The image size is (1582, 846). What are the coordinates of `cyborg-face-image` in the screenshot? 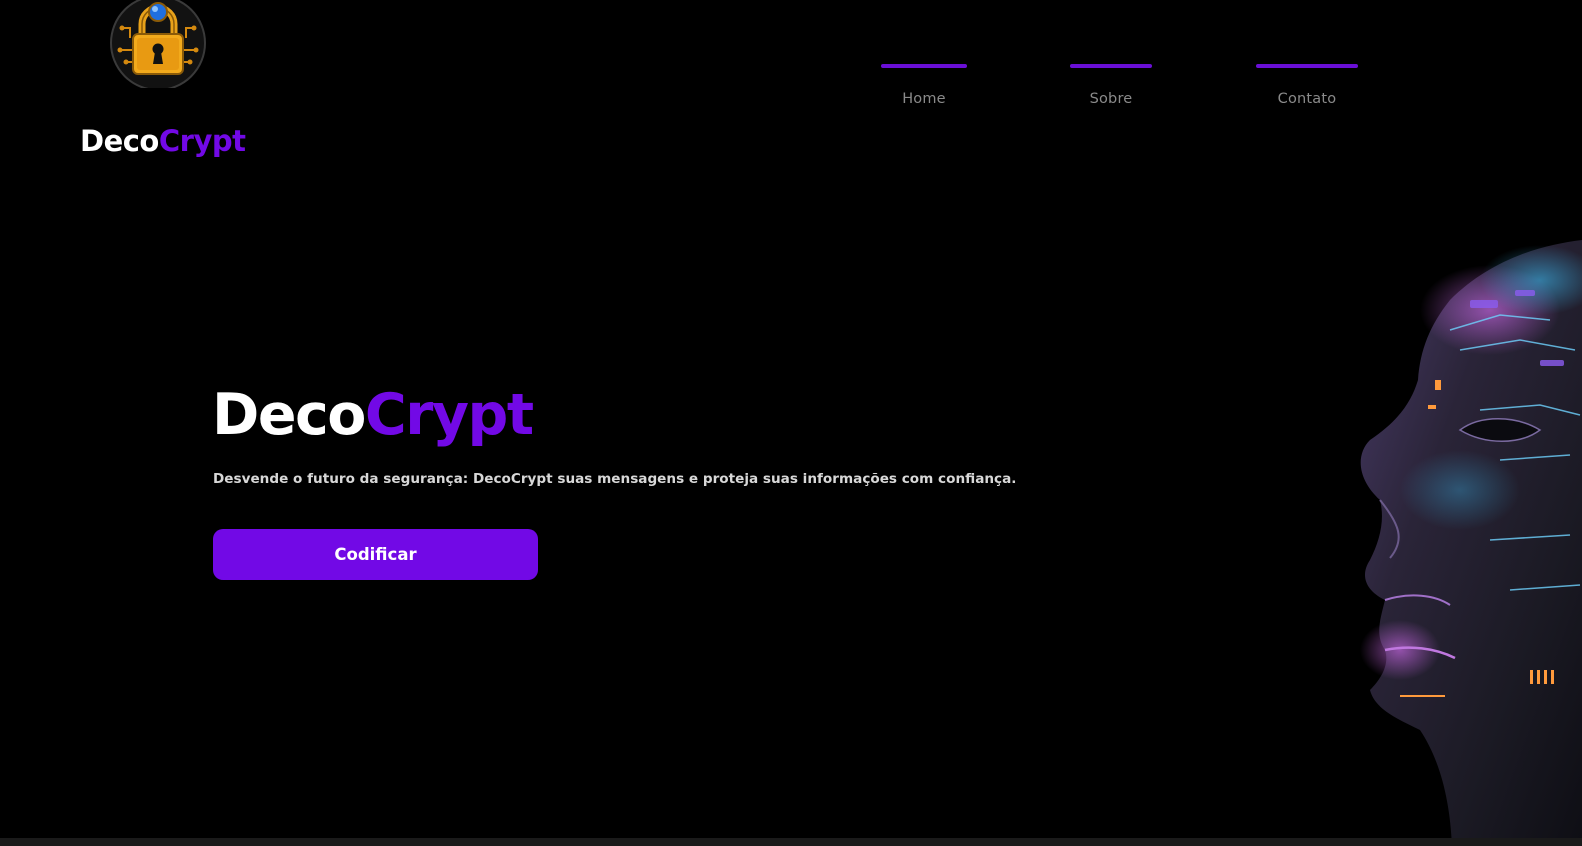 It's located at (1471, 543).